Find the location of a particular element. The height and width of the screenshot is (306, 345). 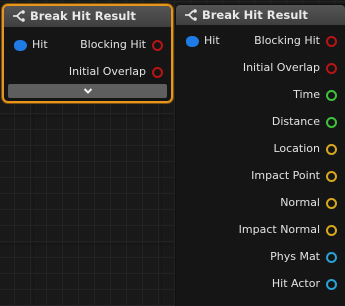

pin-label: Impact Normal is located at coordinates (279, 229).